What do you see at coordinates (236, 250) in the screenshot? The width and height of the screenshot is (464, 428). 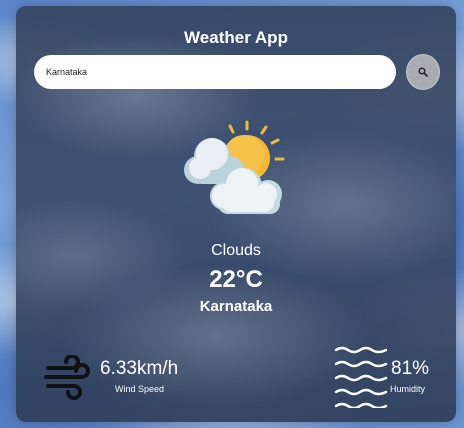 I see `weather-condition: Clouds` at bounding box center [236, 250].